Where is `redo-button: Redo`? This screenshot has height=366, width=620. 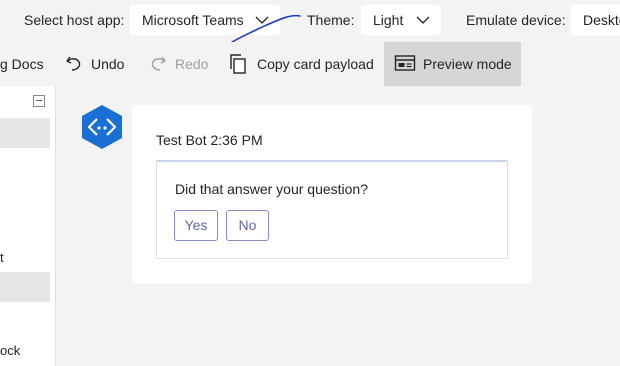 redo-button: Redo is located at coordinates (178, 64).